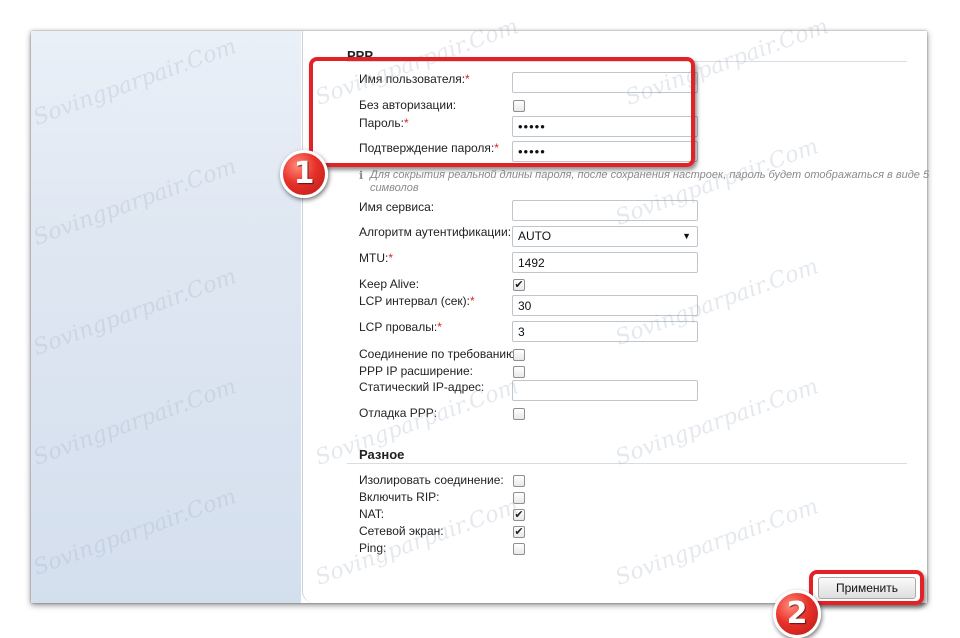 The image size is (960, 638). Describe the element at coordinates (605, 390) in the screenshot. I see `static-ip-input` at that location.